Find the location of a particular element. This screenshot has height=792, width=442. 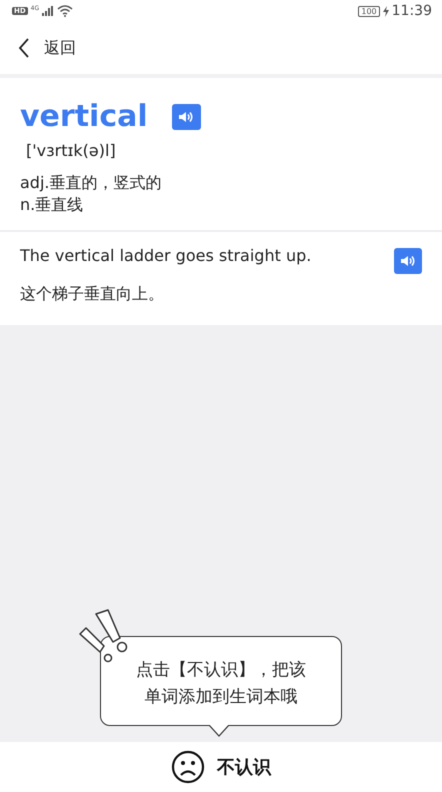

back-icon is located at coordinates (24, 48).